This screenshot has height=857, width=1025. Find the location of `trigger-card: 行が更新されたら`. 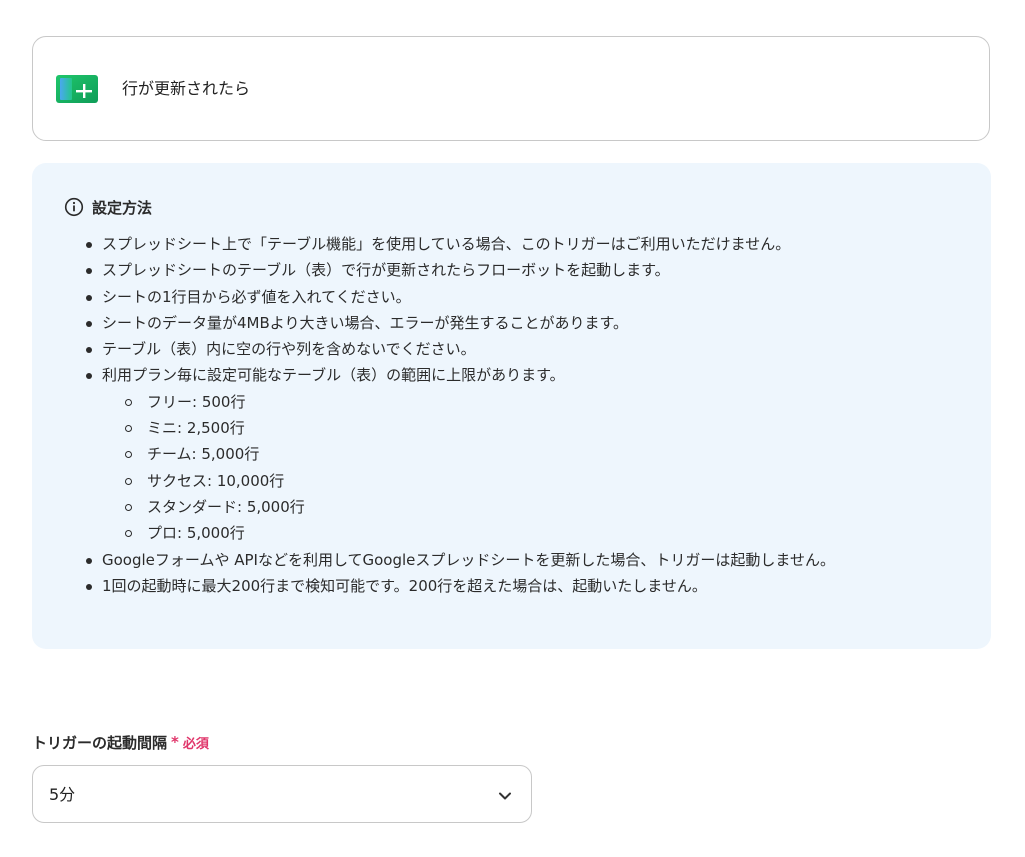

trigger-card: 行が更新されたら is located at coordinates (511, 88).